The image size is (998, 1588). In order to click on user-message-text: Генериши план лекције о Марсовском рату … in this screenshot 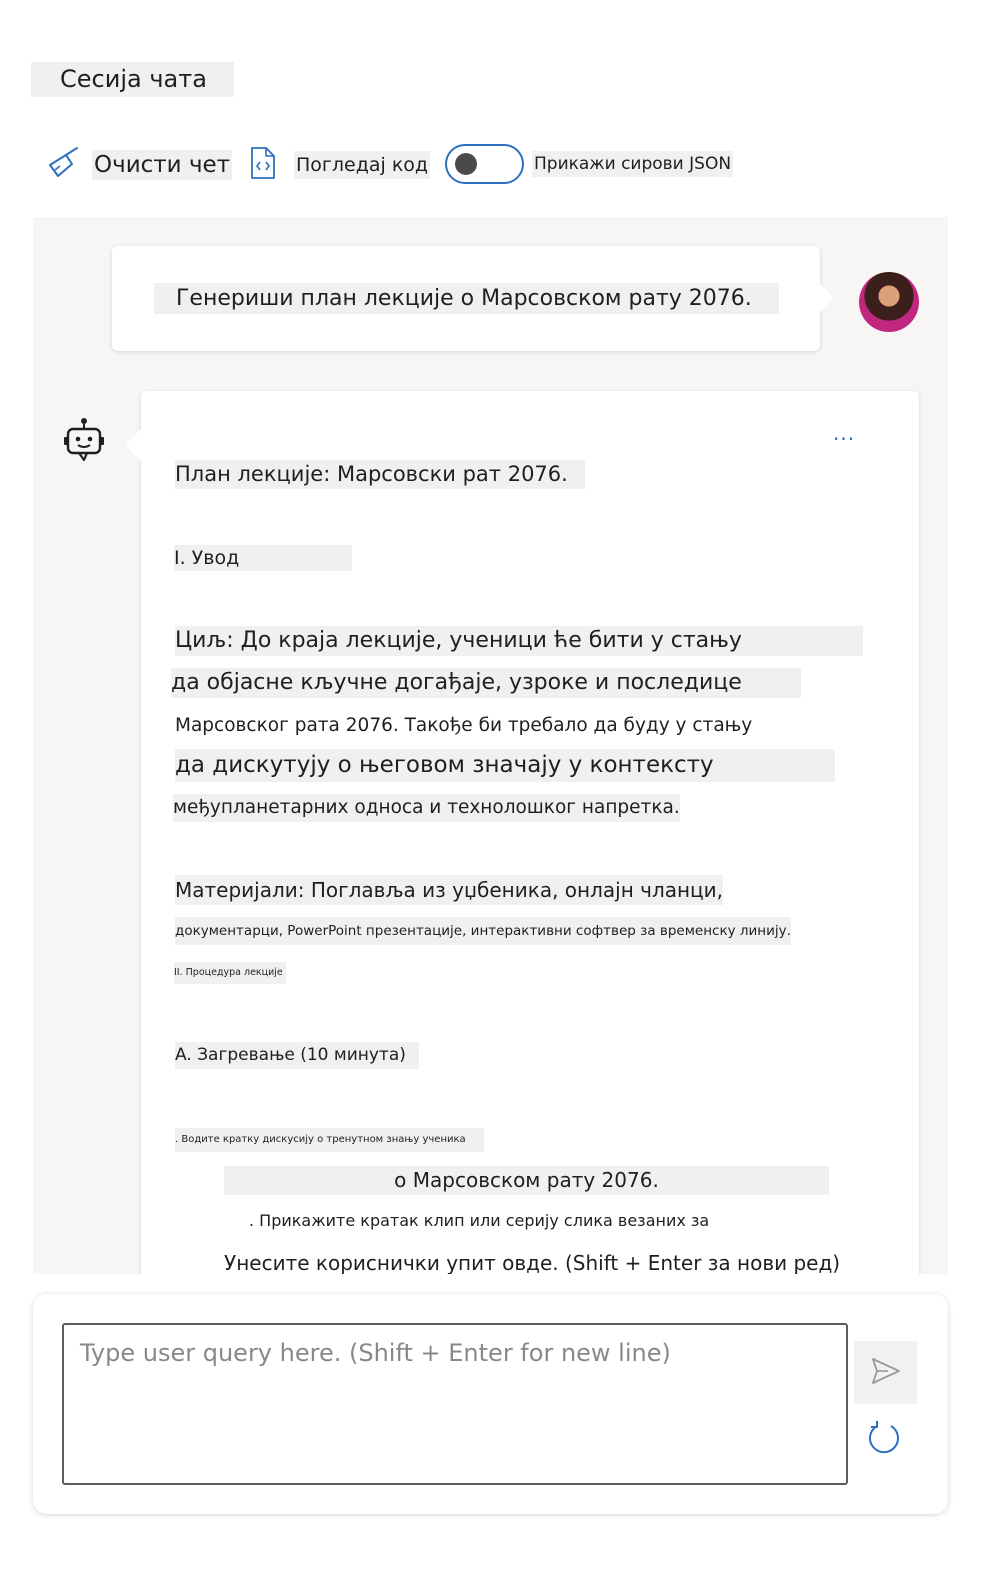, I will do `click(466, 298)`.